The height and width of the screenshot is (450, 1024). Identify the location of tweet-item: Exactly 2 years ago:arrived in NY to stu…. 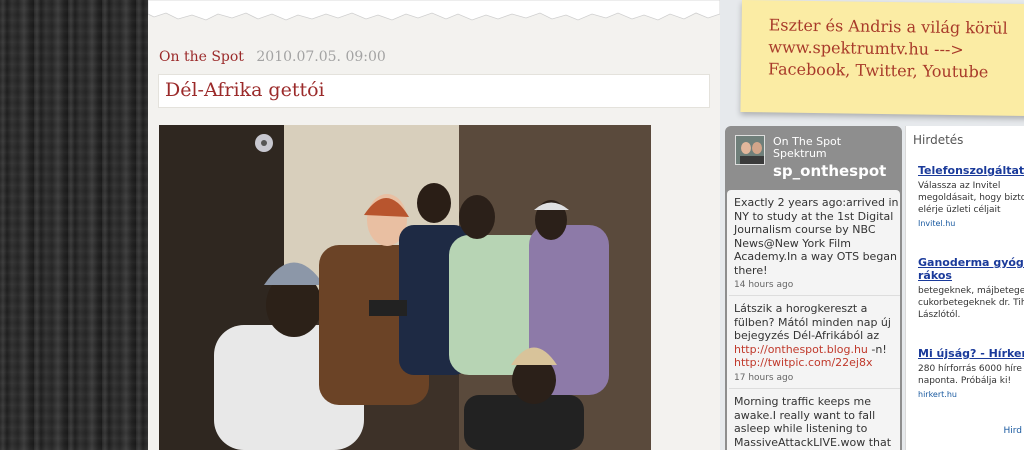
(816, 244).